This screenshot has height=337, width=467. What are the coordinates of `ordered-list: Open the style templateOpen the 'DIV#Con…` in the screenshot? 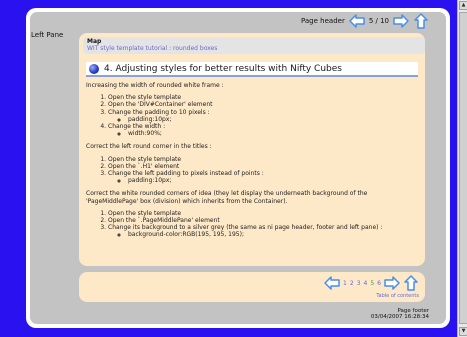 It's located at (253, 115).